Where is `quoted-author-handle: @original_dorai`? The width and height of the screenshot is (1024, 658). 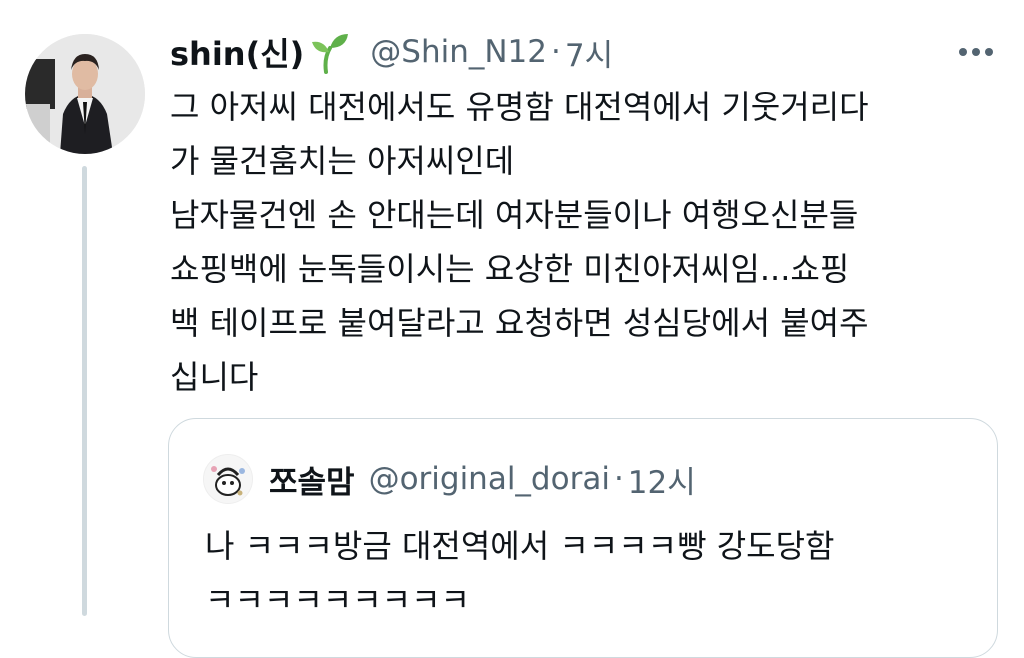
quoted-author-handle: @original_dorai is located at coordinates (489, 479).